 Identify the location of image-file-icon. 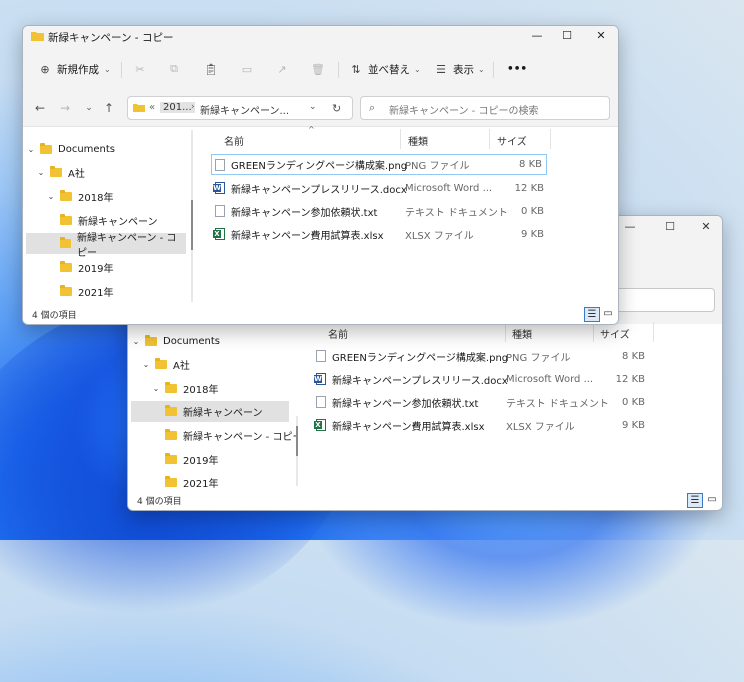
(220, 164).